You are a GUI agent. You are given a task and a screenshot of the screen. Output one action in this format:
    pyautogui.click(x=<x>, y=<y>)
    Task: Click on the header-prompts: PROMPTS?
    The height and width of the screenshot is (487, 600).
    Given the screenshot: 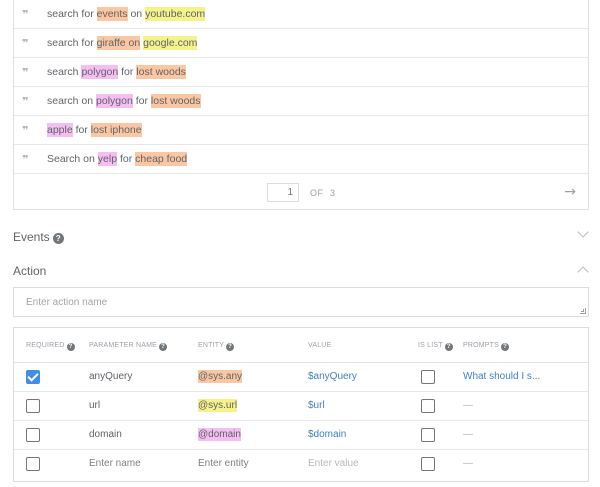 What is the action you would take?
    pyautogui.click(x=486, y=346)
    